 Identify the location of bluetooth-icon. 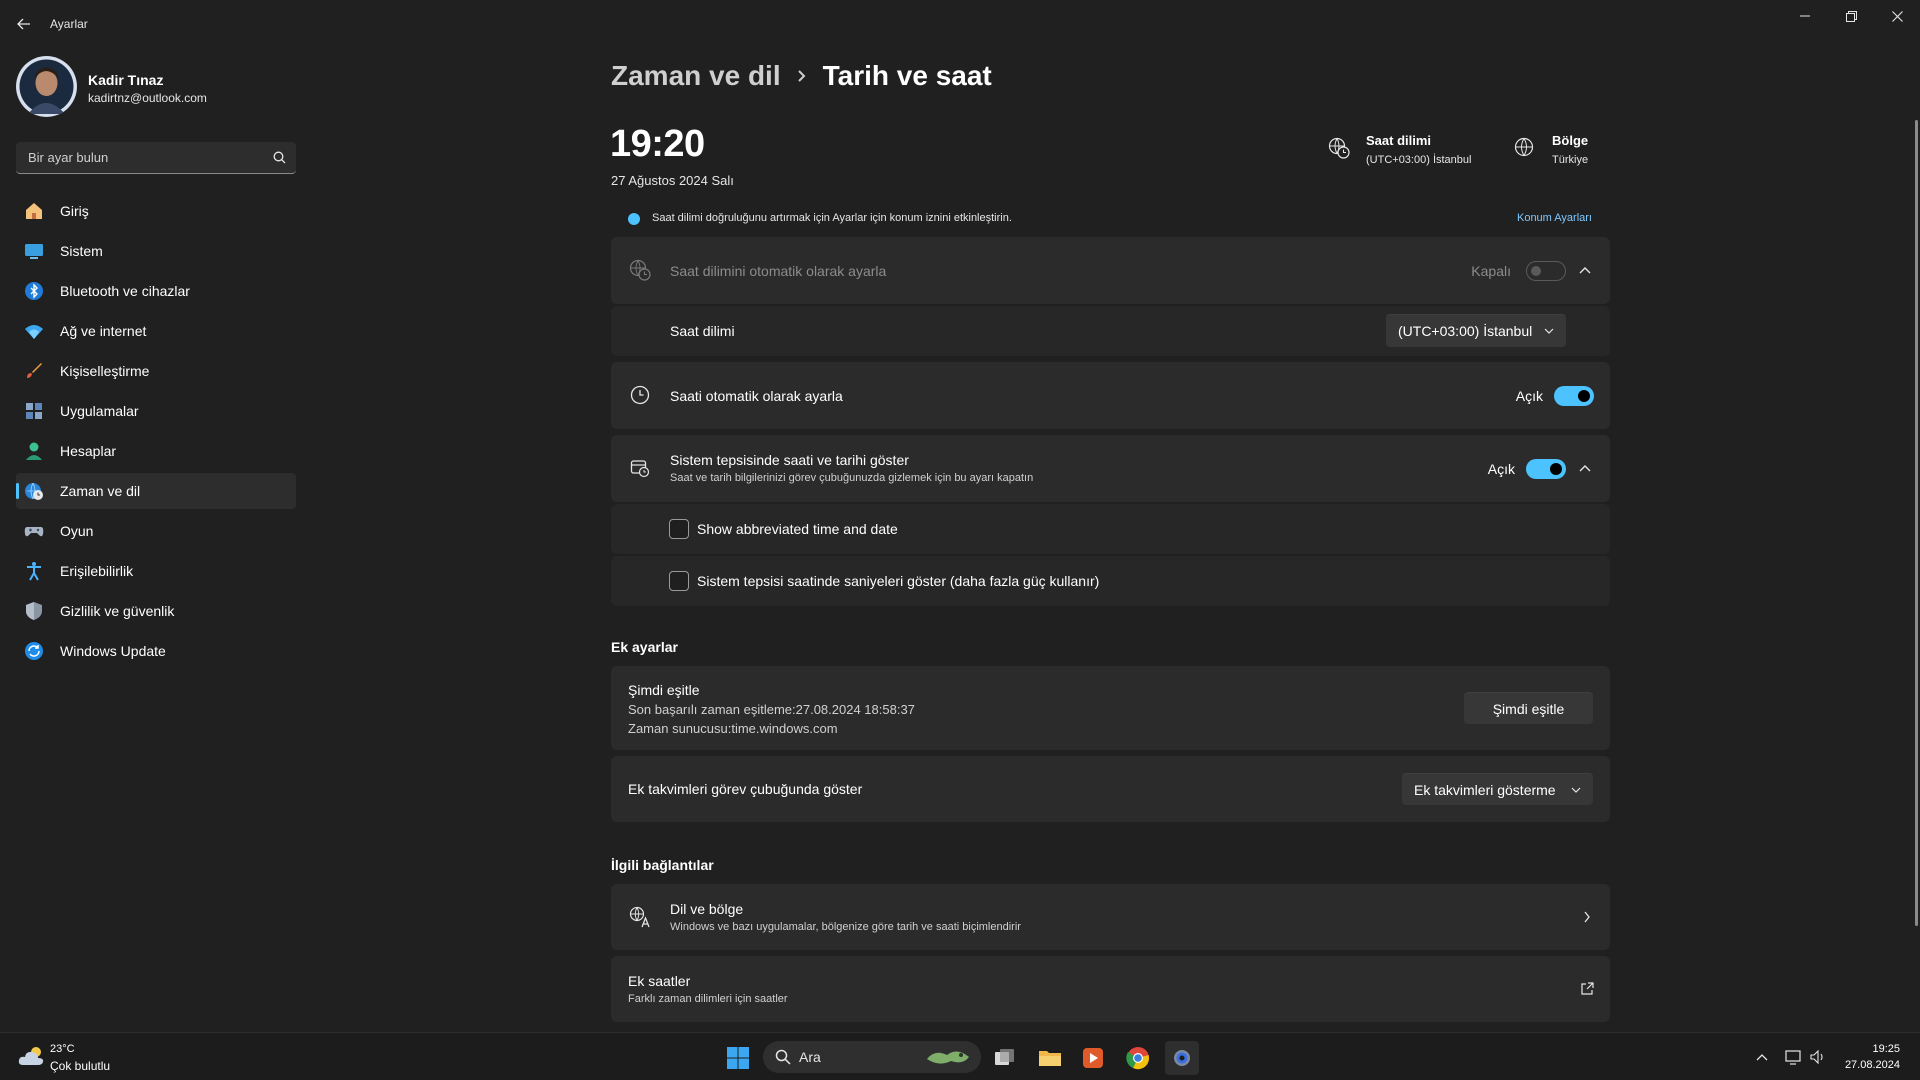
(34, 291).